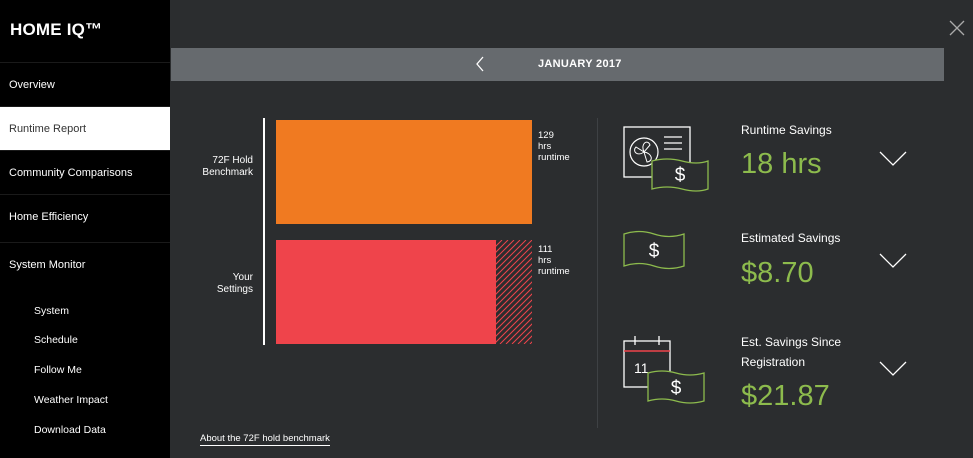 This screenshot has height=458, width=973. I want to click on about-benchmark-link: About the 72F hold benchmark, so click(265, 439).